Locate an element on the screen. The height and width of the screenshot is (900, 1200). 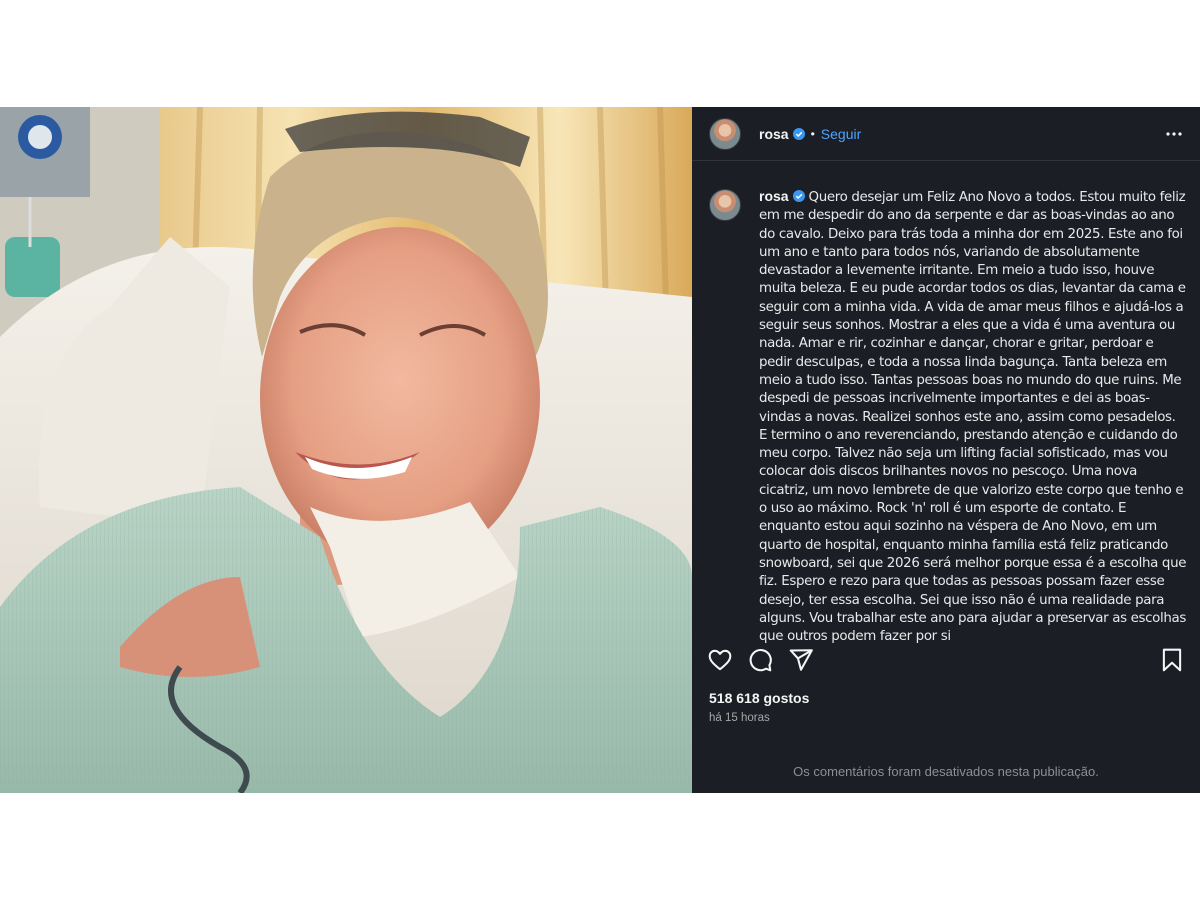
heart-icon is located at coordinates (720, 660).